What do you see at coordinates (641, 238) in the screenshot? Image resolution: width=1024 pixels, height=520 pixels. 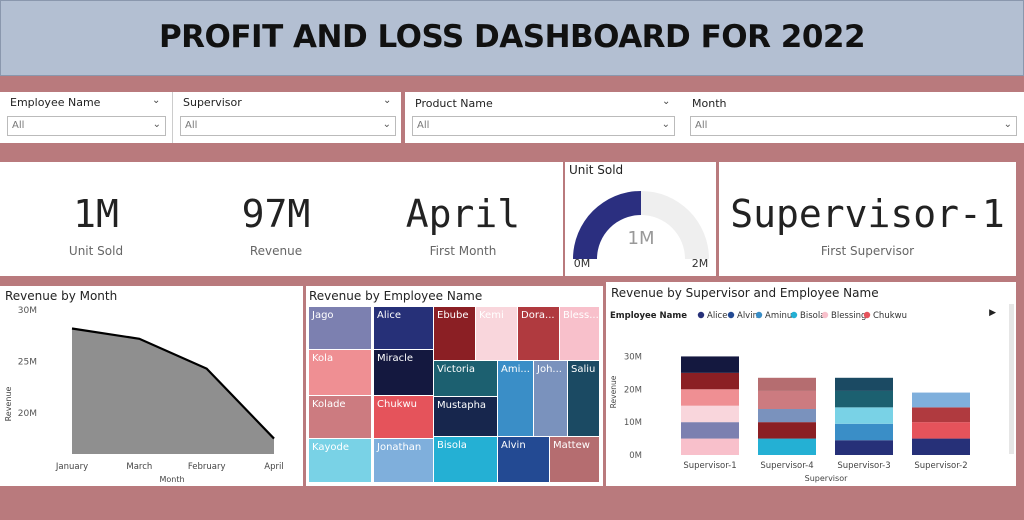 I see `gauge-value: 1M` at bounding box center [641, 238].